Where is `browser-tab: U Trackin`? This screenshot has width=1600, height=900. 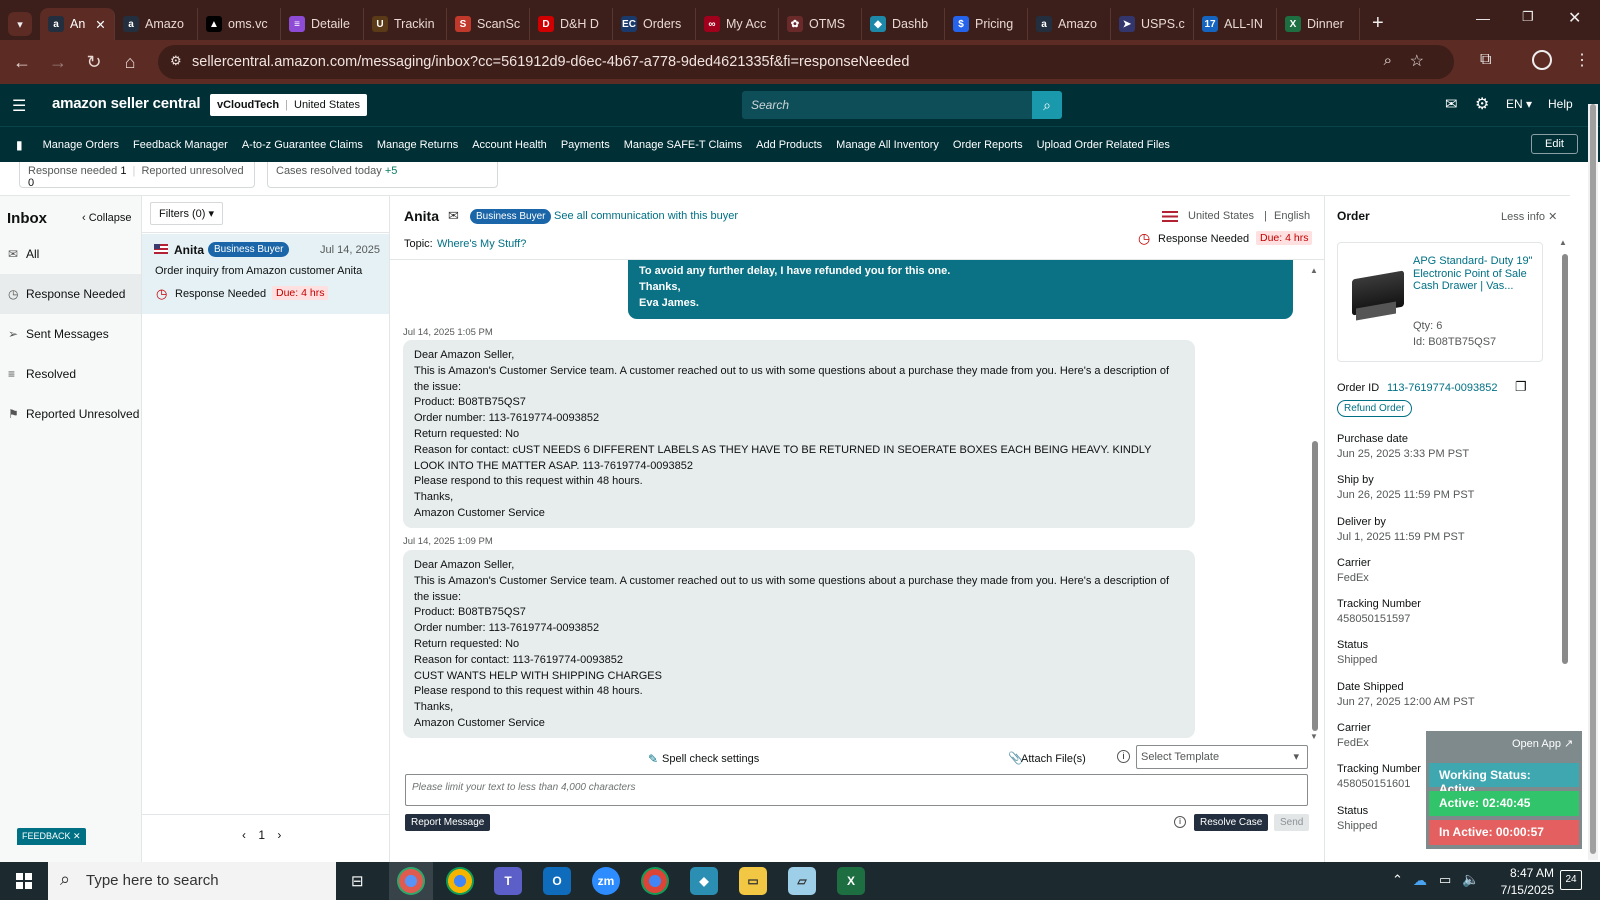 browser-tab: U Trackin is located at coordinates (405, 24).